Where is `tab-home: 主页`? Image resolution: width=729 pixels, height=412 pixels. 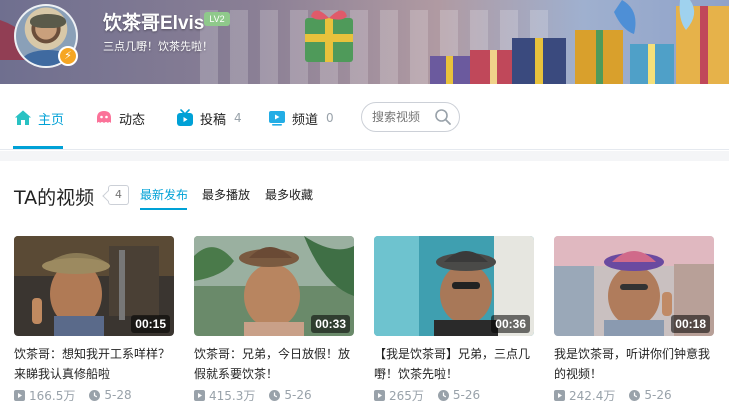
tab-home: 主页 is located at coordinates (39, 118).